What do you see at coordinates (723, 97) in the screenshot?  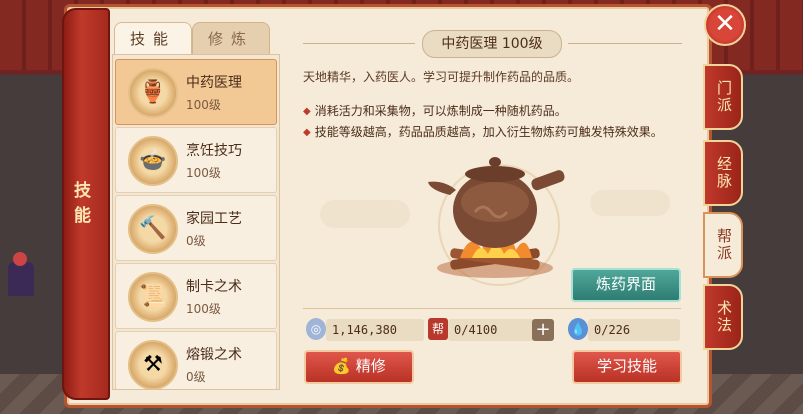 I see `side-tab-sect: 门派` at bounding box center [723, 97].